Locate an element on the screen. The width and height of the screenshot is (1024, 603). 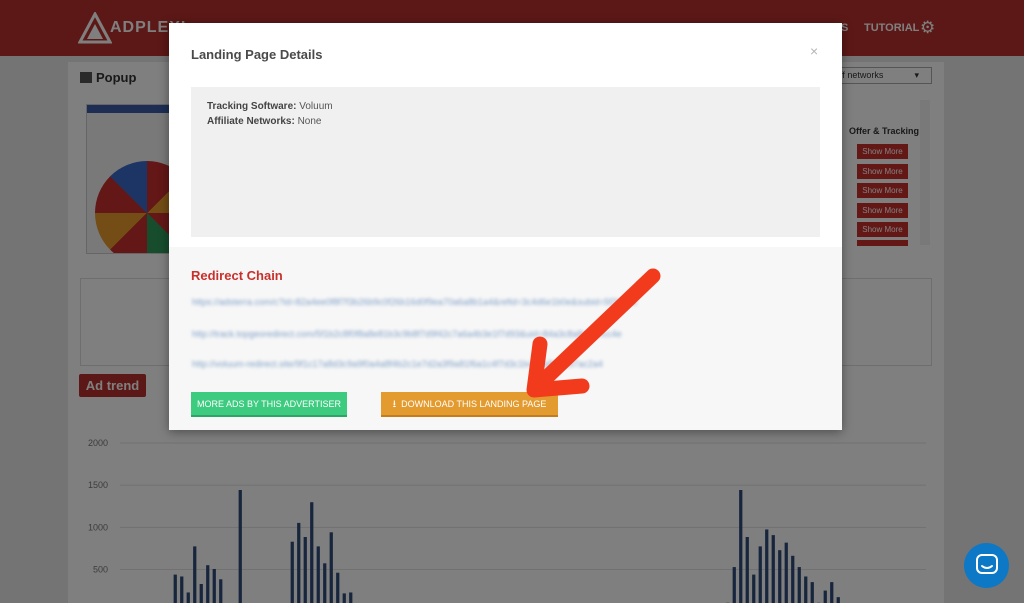
affiliate-networks-line: Affiliate Networks: None is located at coordinates (264, 121).